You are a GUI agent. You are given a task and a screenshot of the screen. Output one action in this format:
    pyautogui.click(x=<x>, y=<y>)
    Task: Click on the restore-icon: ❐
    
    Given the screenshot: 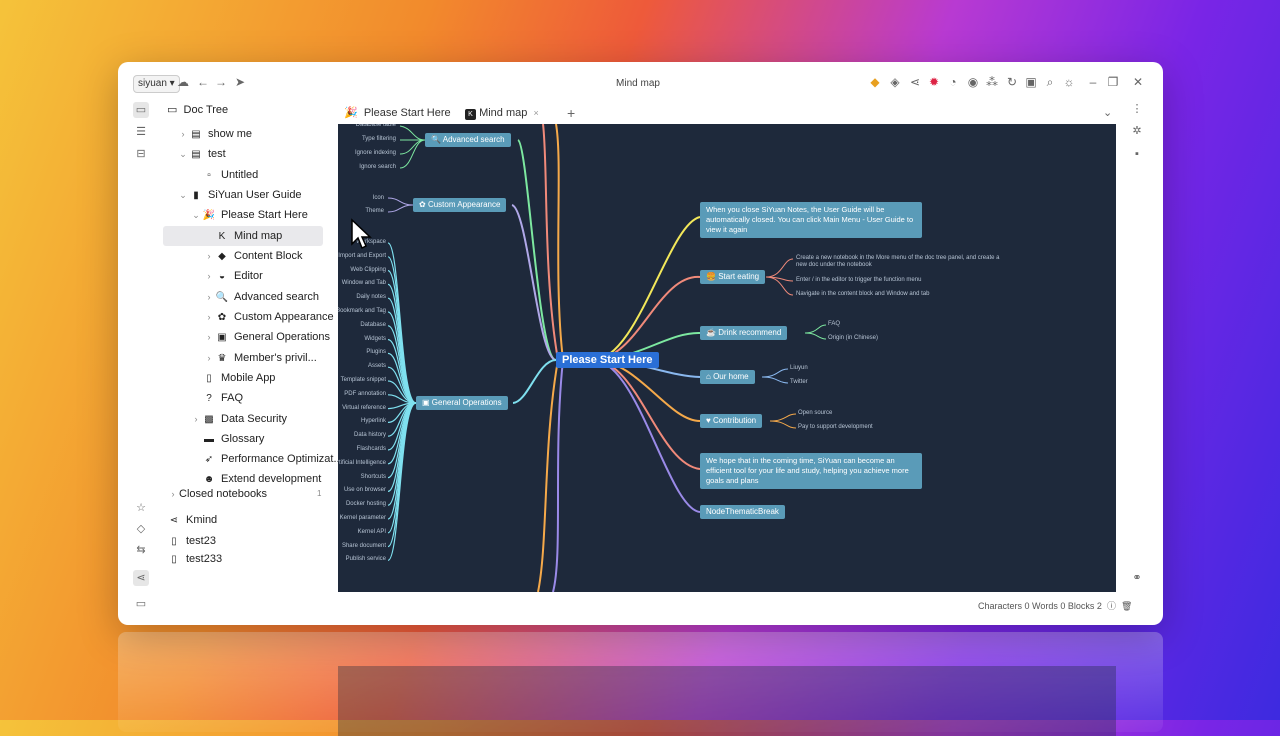 What is the action you would take?
    pyautogui.click(x=1113, y=82)
    